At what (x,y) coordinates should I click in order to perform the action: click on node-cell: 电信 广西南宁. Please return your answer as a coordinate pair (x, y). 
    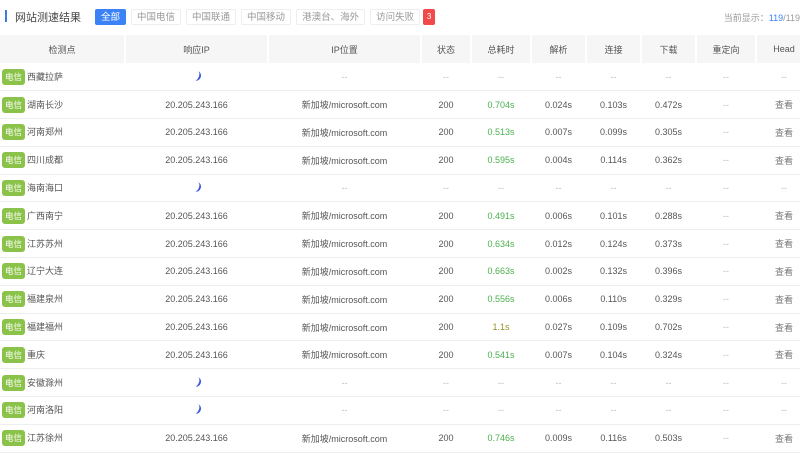
    Looking at the image, I should click on (62, 216).